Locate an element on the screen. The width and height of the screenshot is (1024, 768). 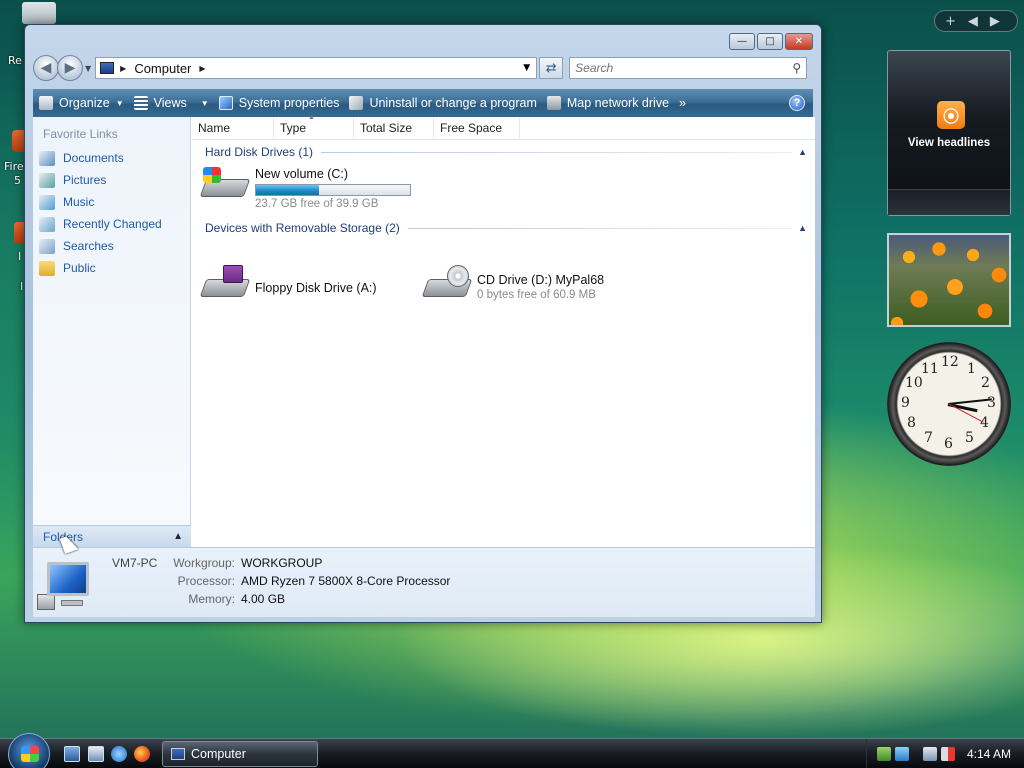
drive-item-c: New volume (C:) 23.7 GB free of 39.9 GB is located at coordinates (305, 187).